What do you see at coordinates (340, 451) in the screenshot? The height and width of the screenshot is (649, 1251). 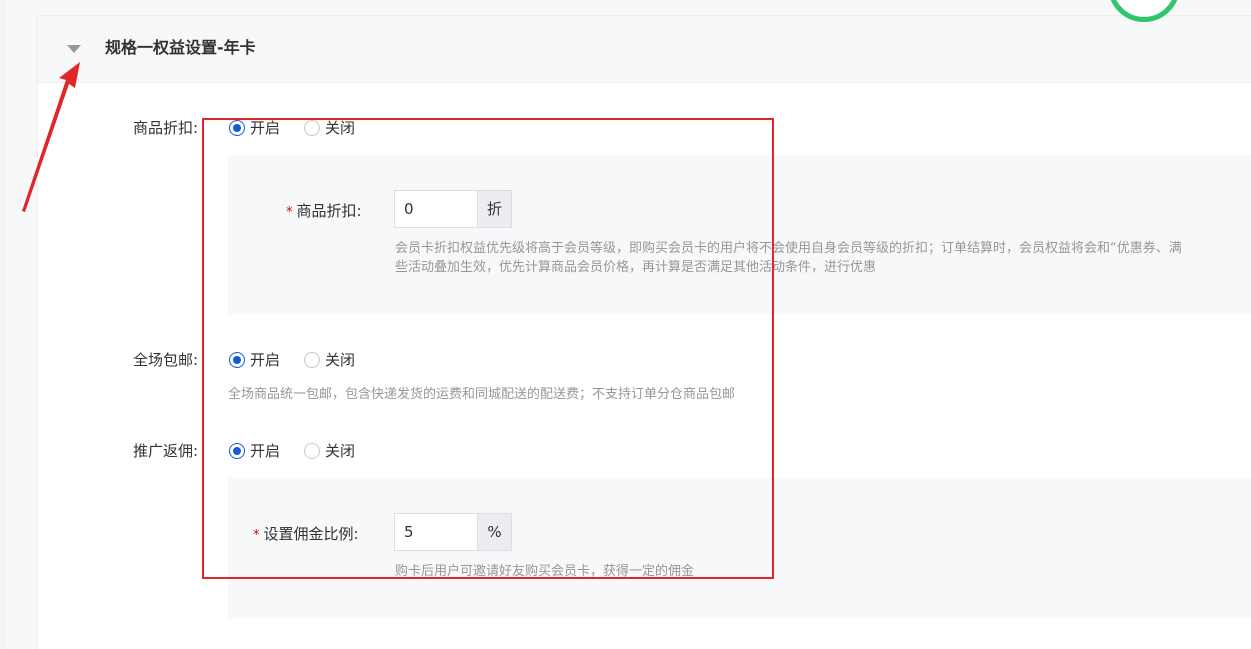 I see `commission-radio-off-label: 关闭` at bounding box center [340, 451].